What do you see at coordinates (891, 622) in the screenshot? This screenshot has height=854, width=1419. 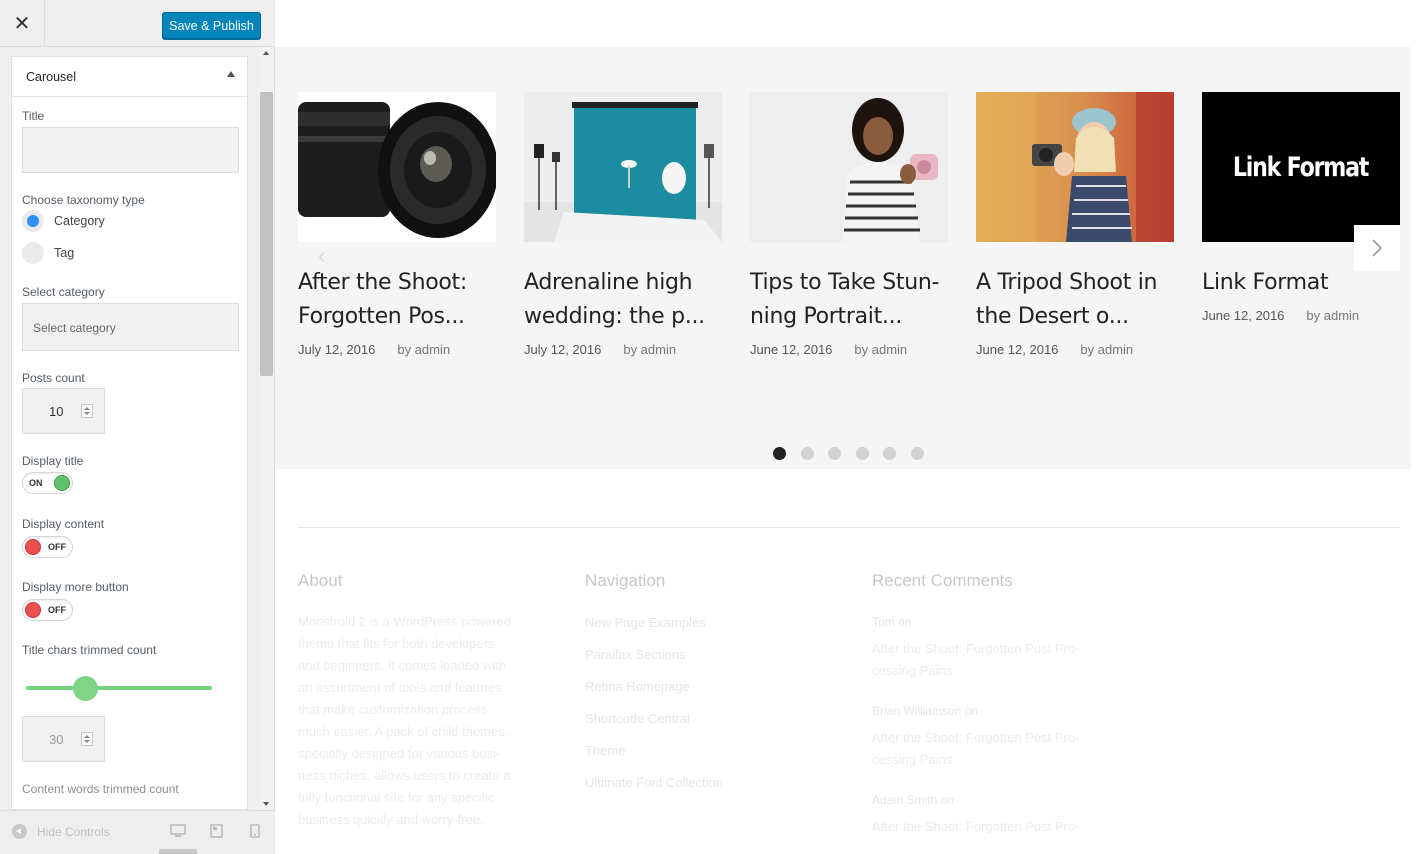 I see `comment-author: Tom on` at bounding box center [891, 622].